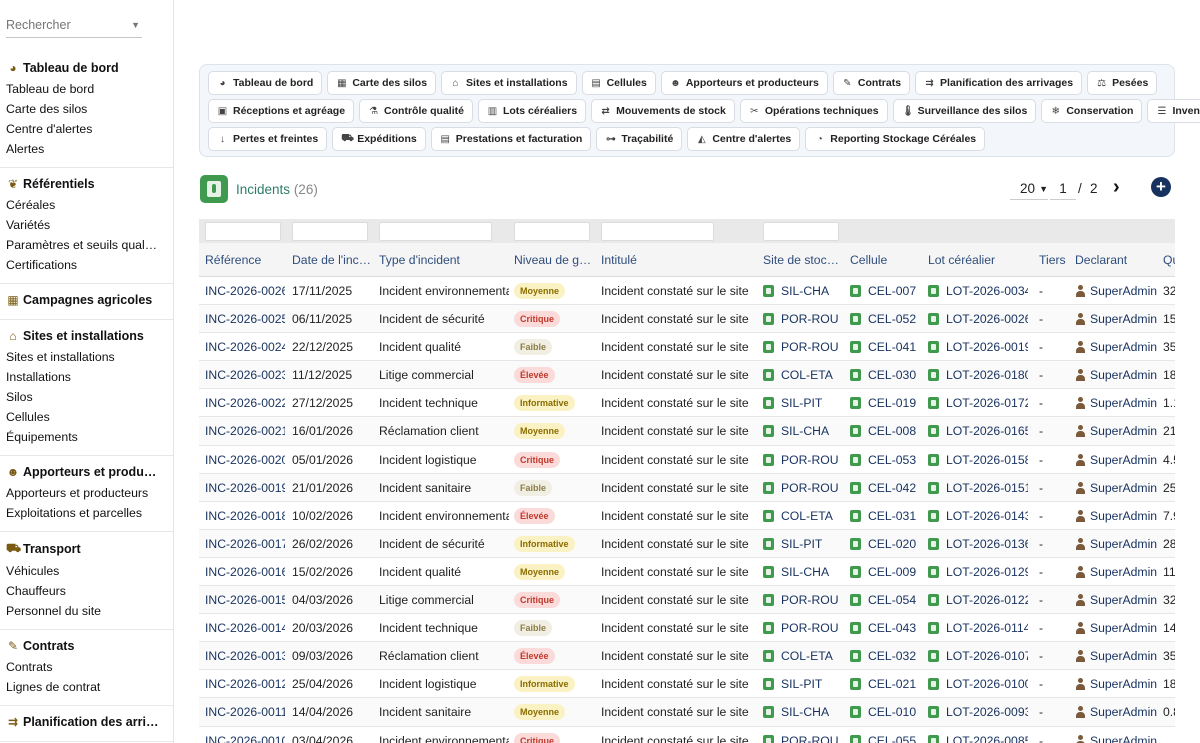 Image resolution: width=1200 pixels, height=743 pixels. What do you see at coordinates (245, 544) in the screenshot?
I see `incident-reference-link: INC-2026-0017` at bounding box center [245, 544].